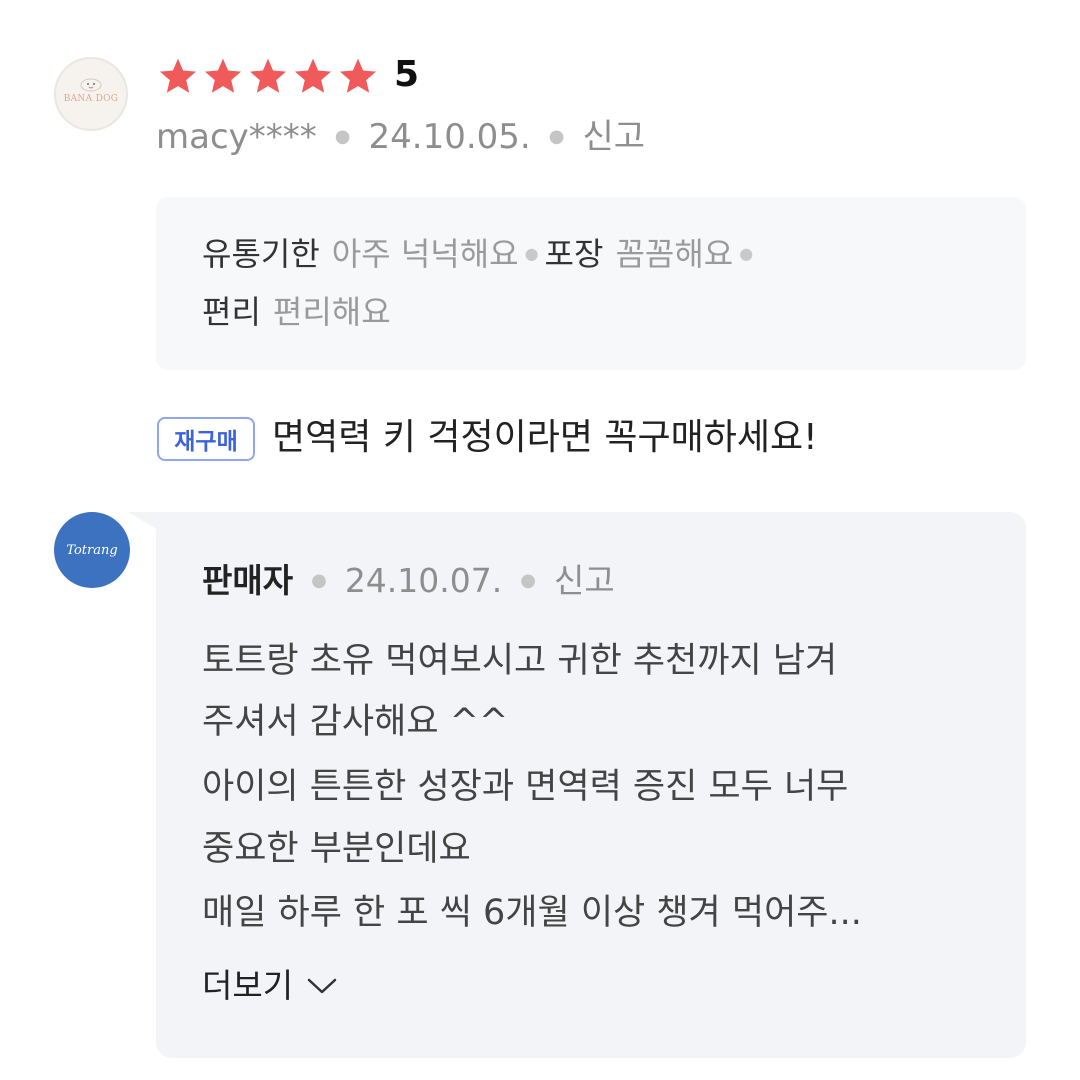 The height and width of the screenshot is (1080, 1080). What do you see at coordinates (231, 312) in the screenshot?
I see `attribute-key: 편리` at bounding box center [231, 312].